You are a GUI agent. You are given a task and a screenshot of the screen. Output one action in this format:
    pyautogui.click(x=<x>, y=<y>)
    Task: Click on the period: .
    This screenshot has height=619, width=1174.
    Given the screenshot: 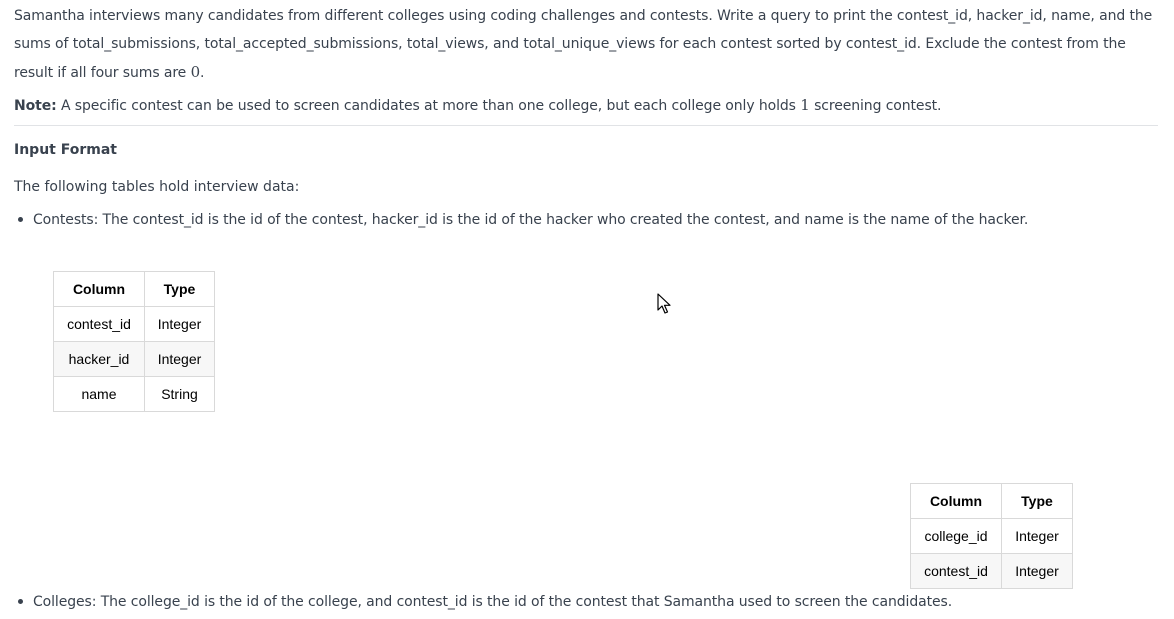 What is the action you would take?
    pyautogui.click(x=202, y=73)
    